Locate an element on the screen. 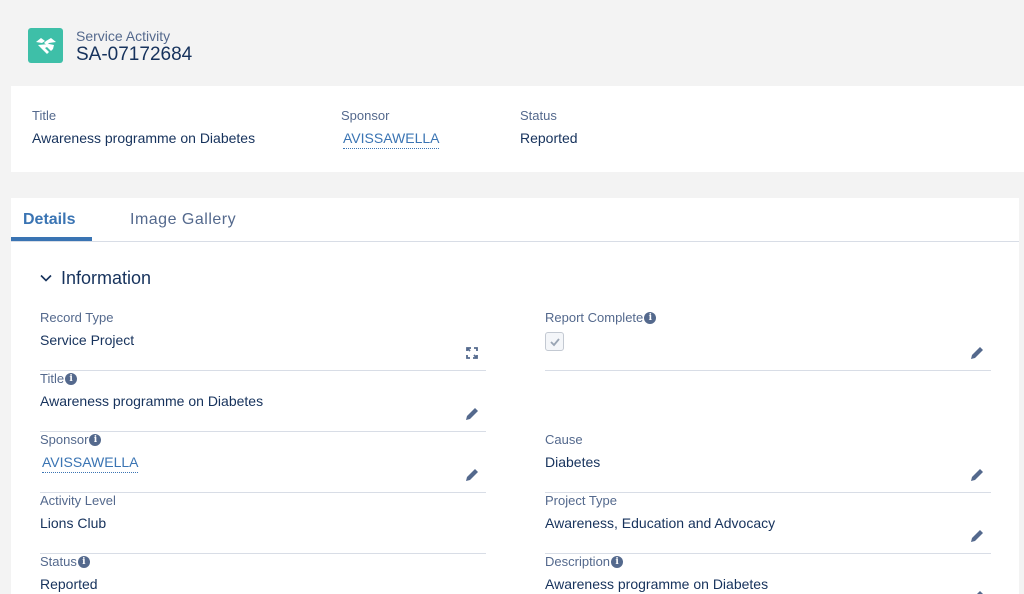 This screenshot has height=594, width=1024. field-label: Description i is located at coordinates (584, 561).